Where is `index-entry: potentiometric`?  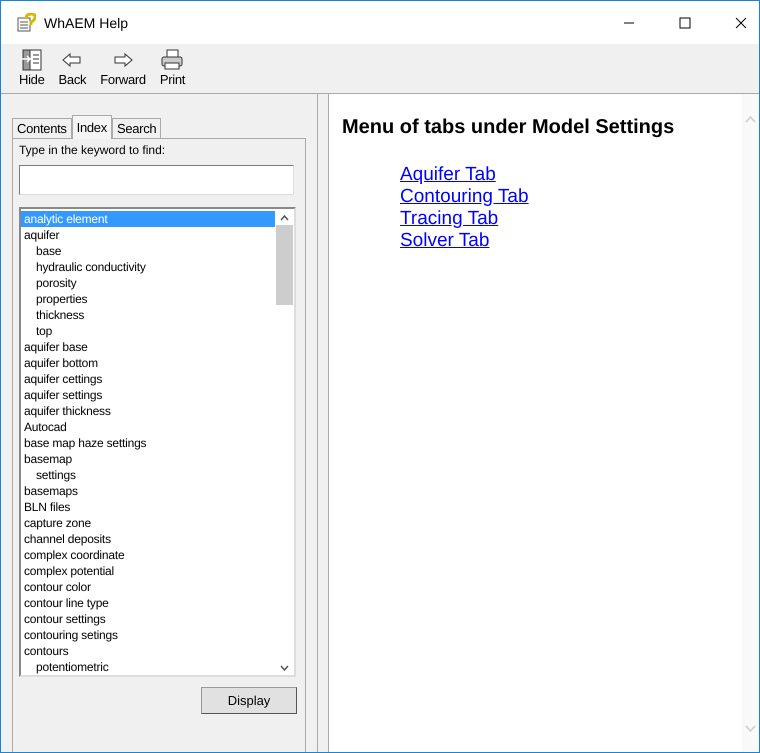 index-entry: potentiometric is located at coordinates (148, 667).